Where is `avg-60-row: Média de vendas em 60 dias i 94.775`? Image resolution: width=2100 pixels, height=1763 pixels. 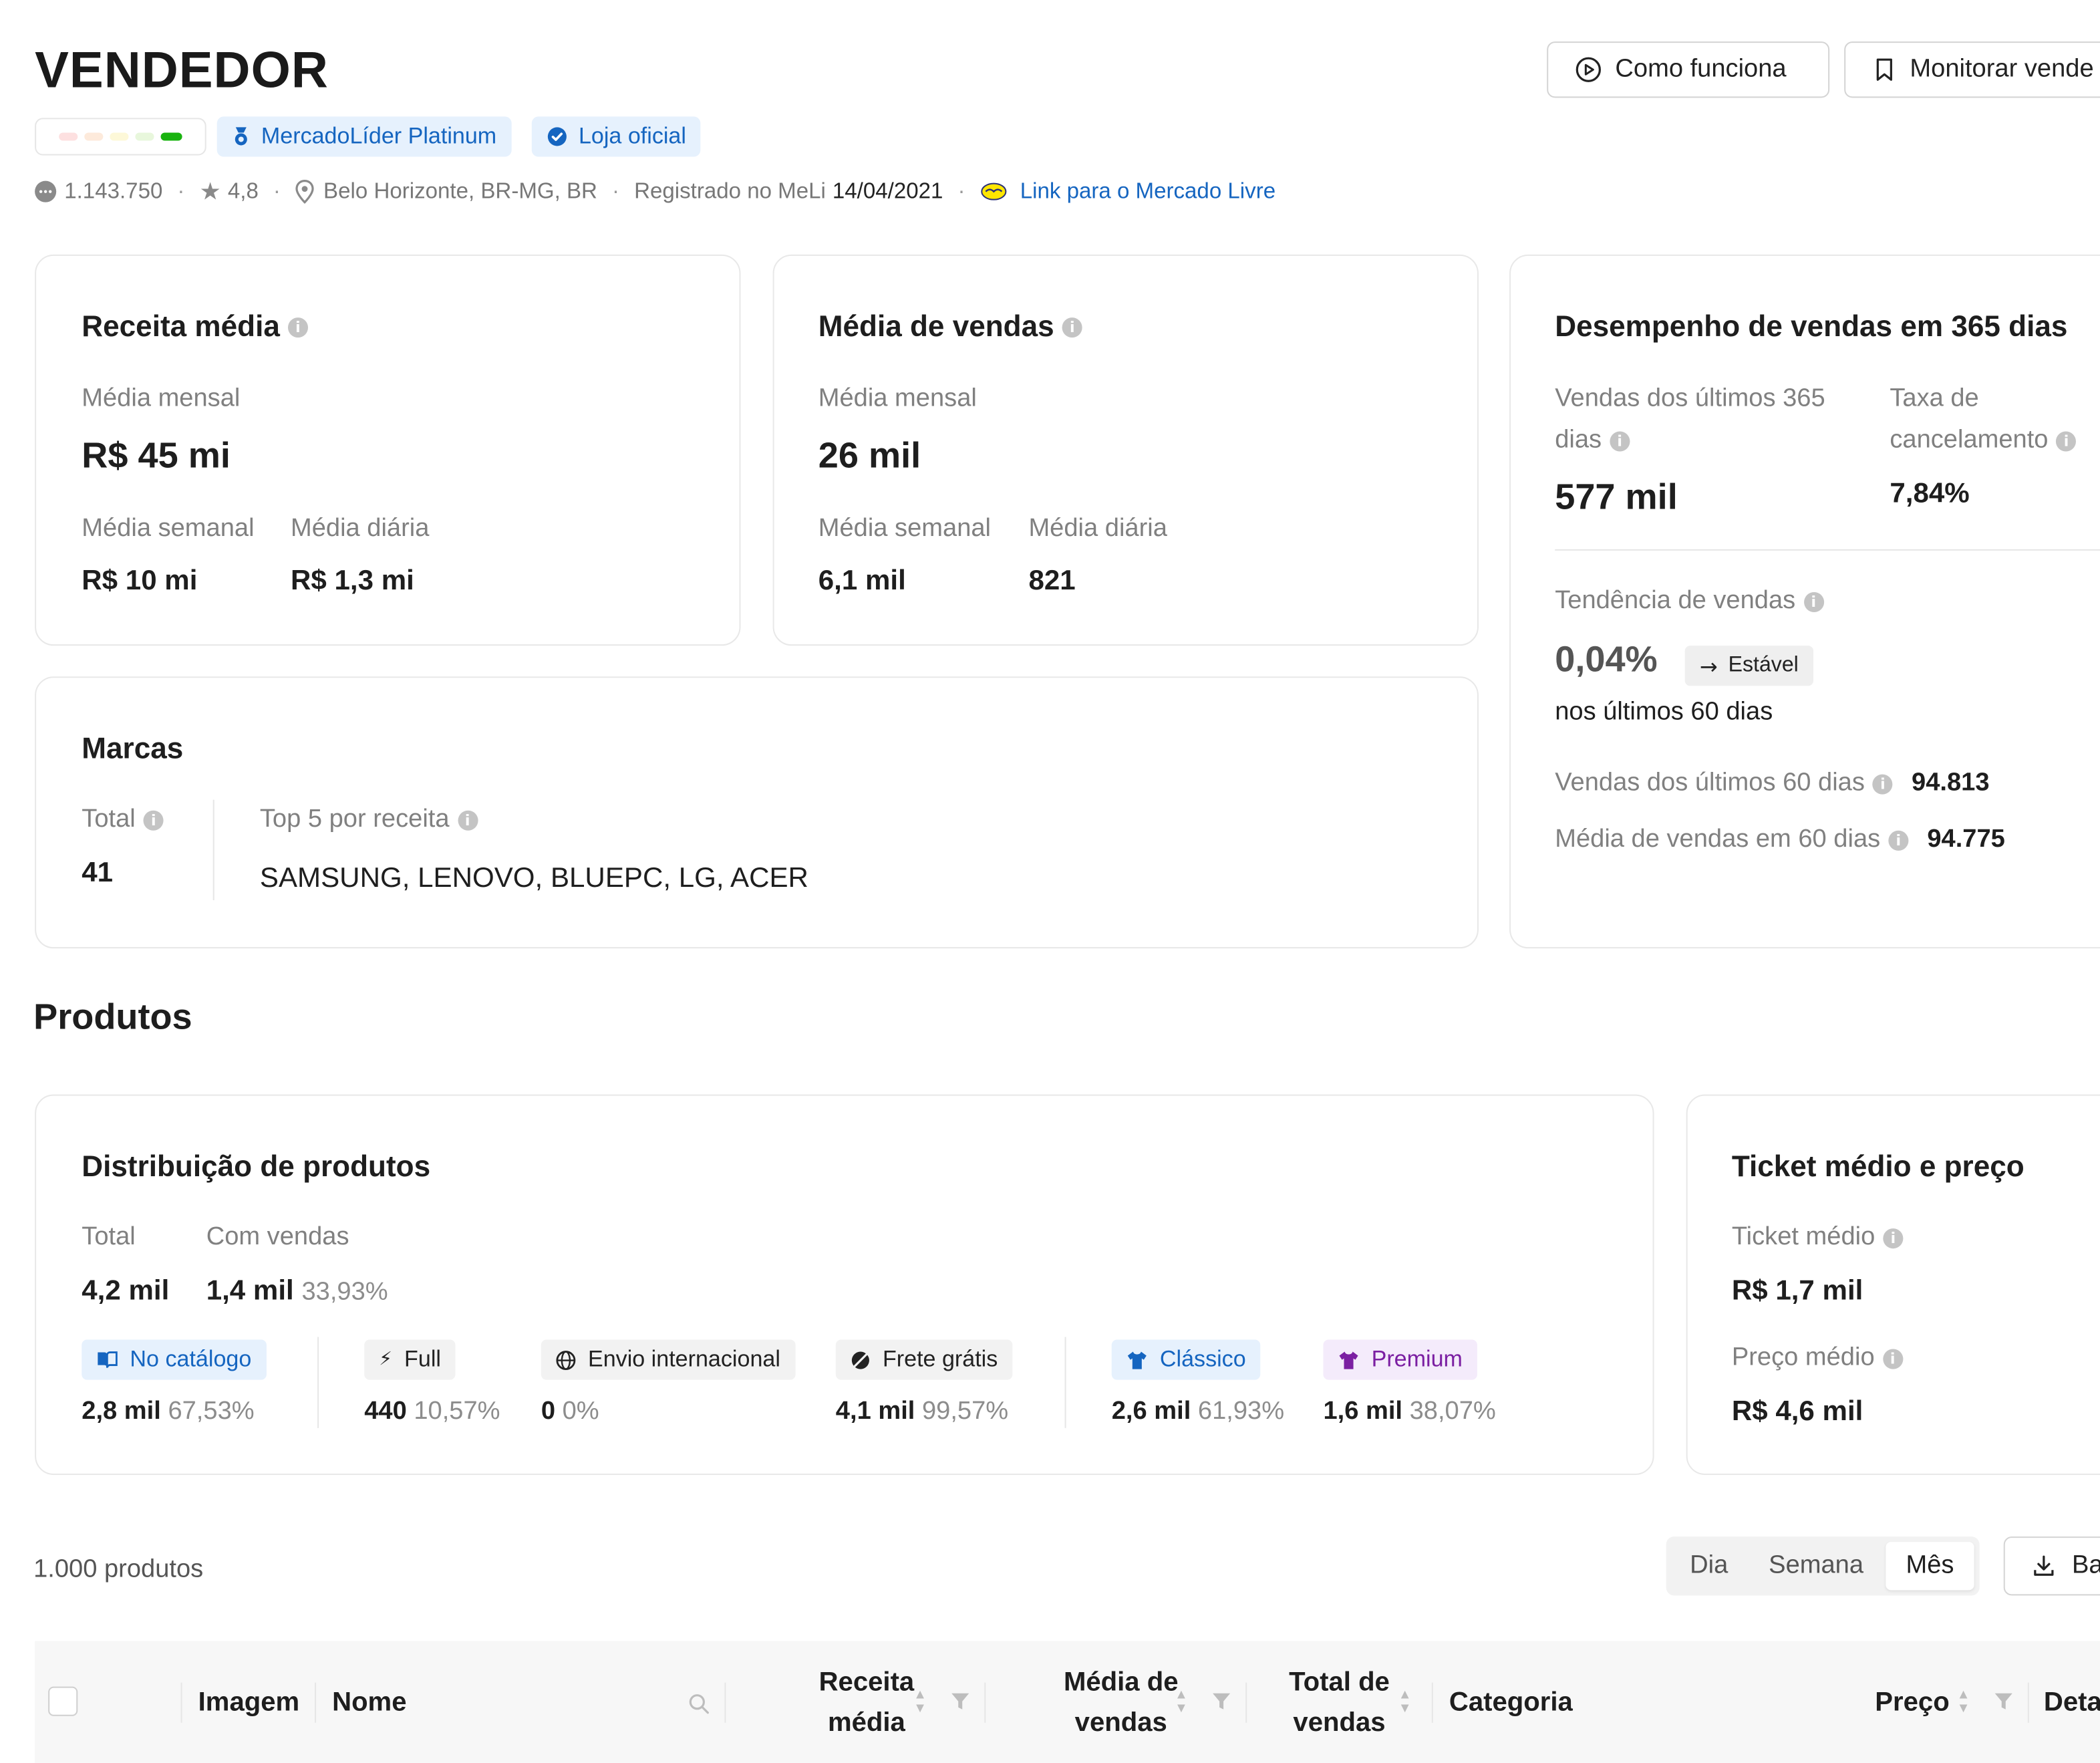 avg-60-row: Média de vendas em 60 dias i 94.775 is located at coordinates (1780, 840).